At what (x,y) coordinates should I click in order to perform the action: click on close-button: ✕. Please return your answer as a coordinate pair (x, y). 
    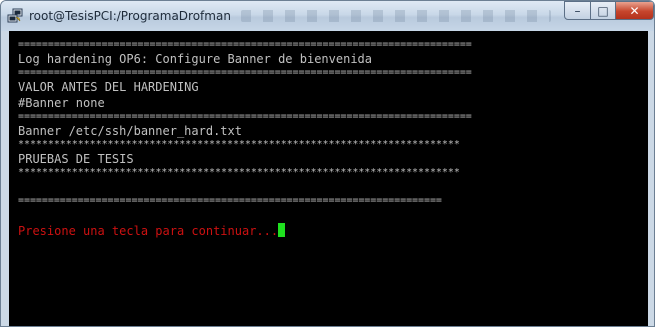
    Looking at the image, I should click on (635, 10).